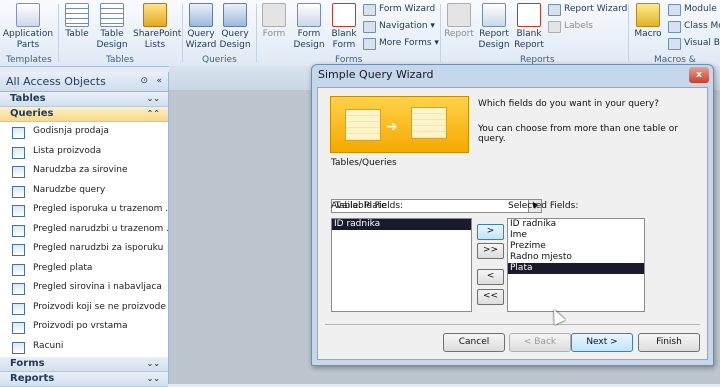 This screenshot has height=387, width=720. Describe the element at coordinates (576, 257) in the screenshot. I see `field-list-item: Radno mjesto` at that location.